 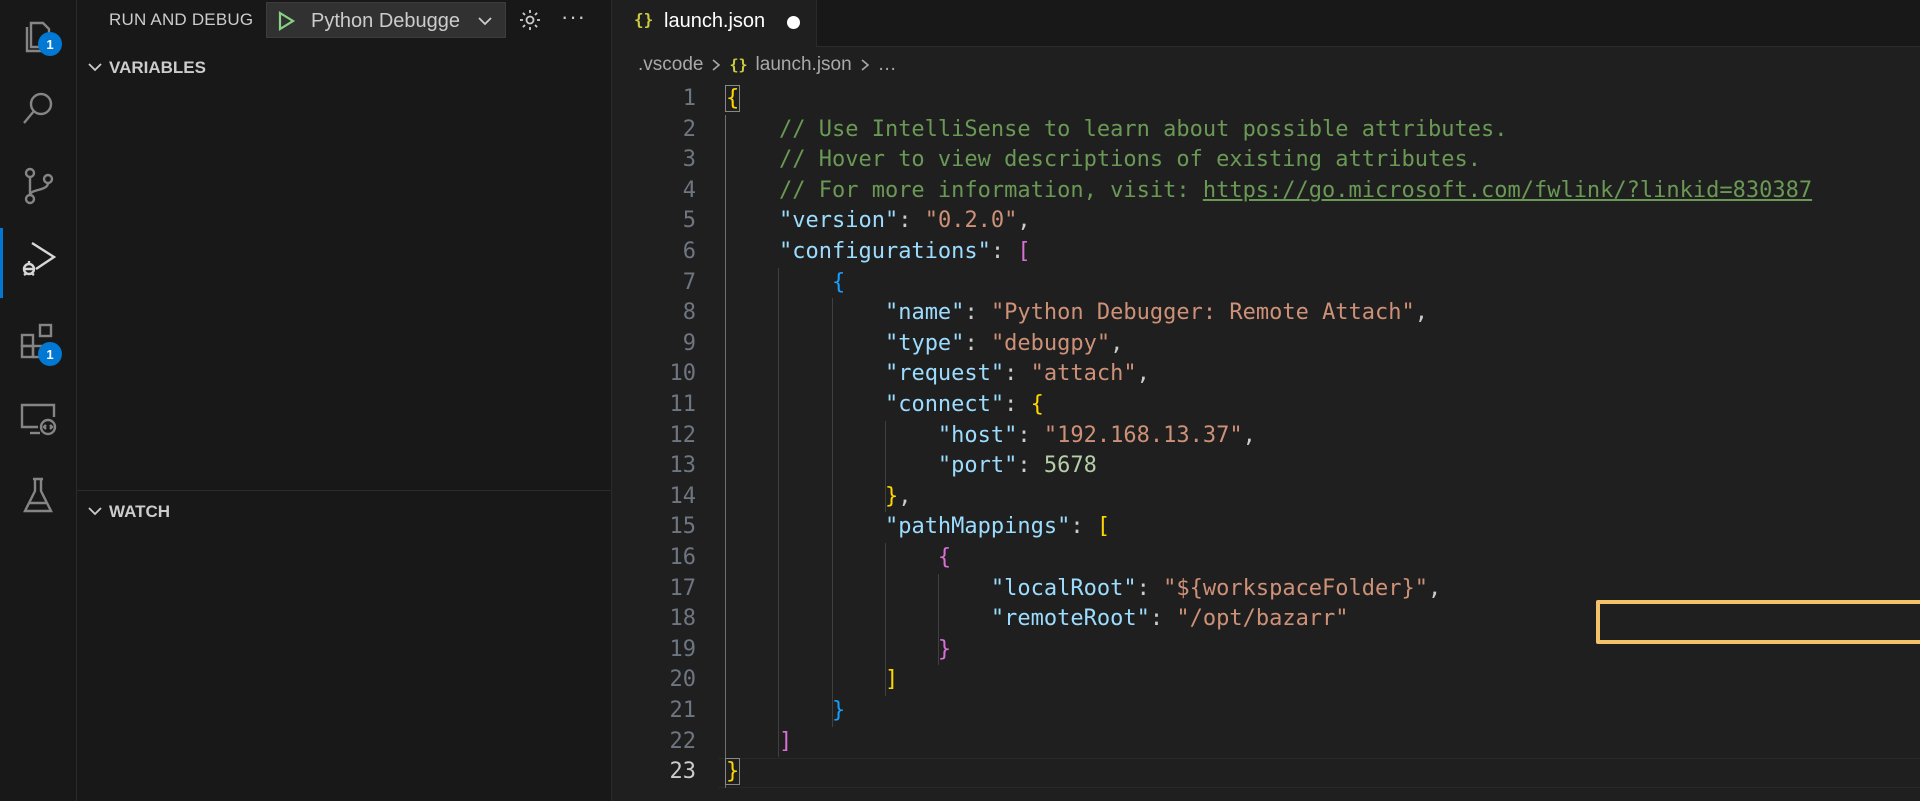 I want to click on line-number: 14, so click(x=683, y=496).